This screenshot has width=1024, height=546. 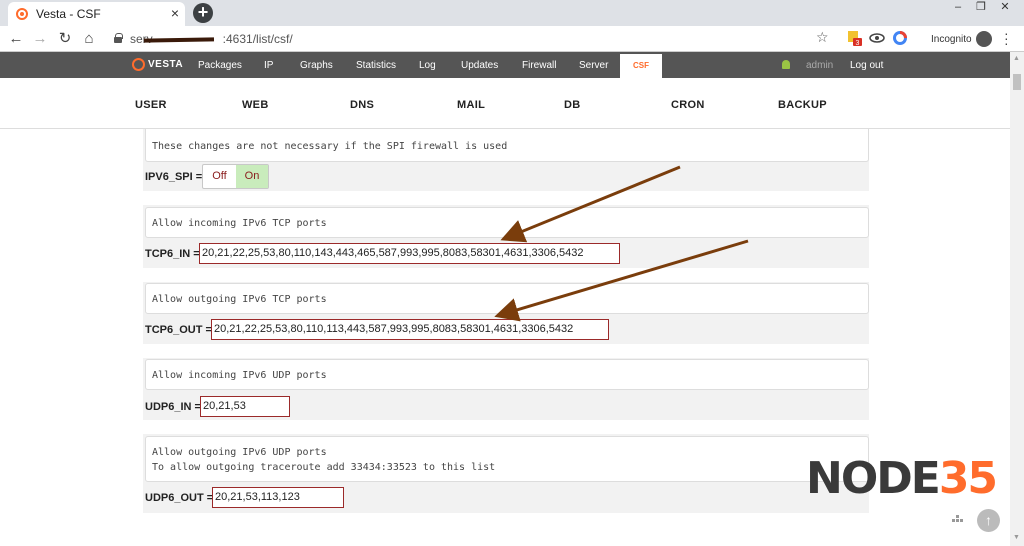 I want to click on url-path: :4631/list/csf/, so click(x=257, y=39).